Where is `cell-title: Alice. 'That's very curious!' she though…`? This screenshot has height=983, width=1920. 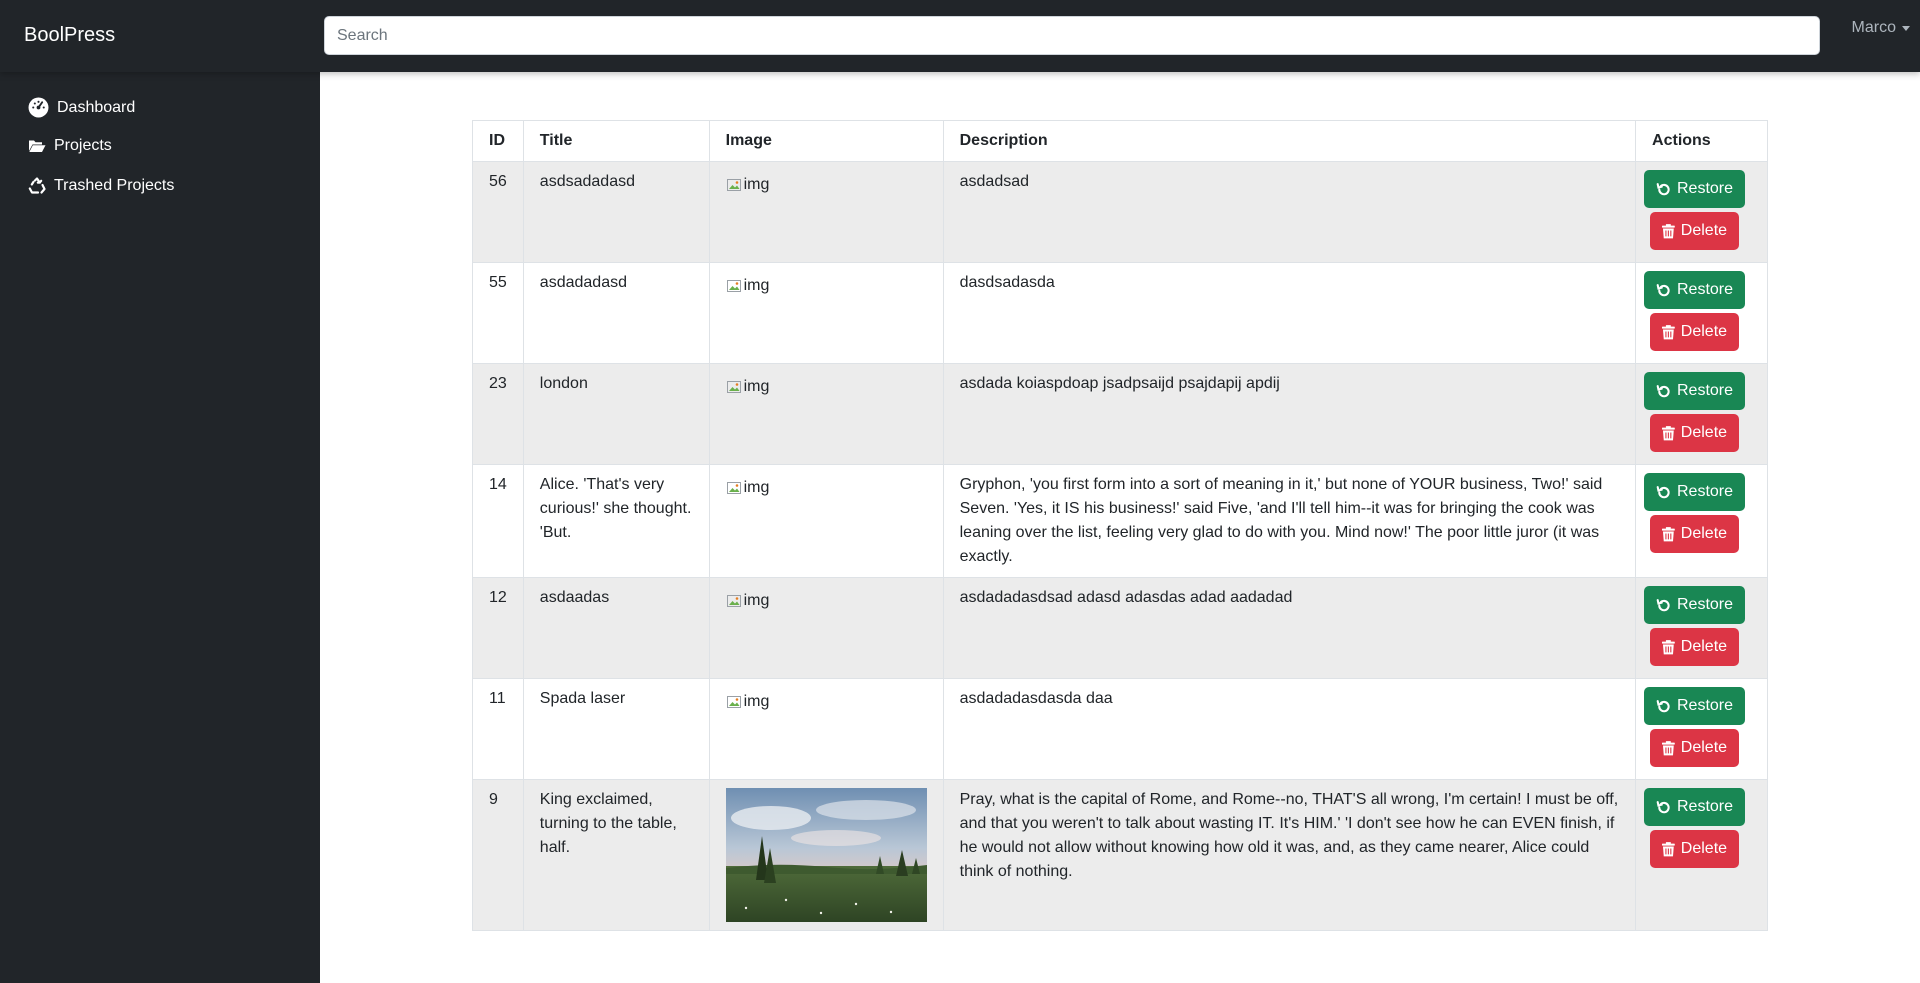
cell-title: Alice. 'That's very curious!' she though… is located at coordinates (616, 521).